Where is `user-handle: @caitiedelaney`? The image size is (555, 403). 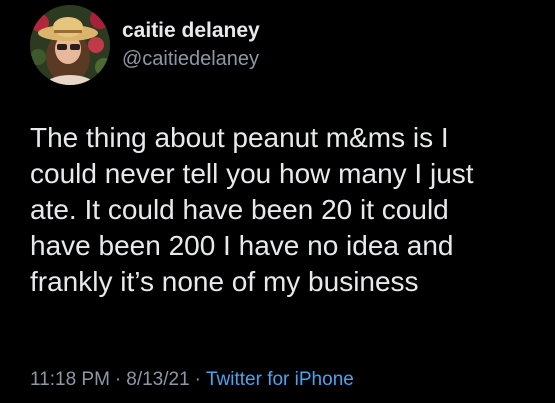 user-handle: @caitiedelaney is located at coordinates (191, 59).